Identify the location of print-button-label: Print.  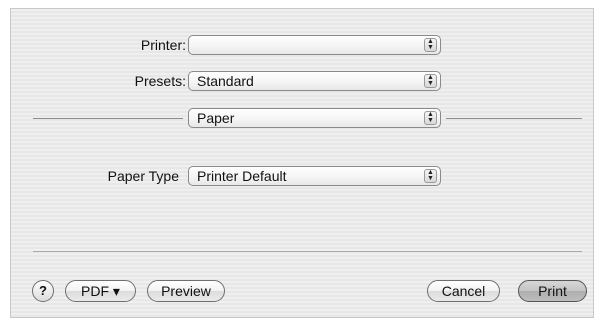
(552, 291).